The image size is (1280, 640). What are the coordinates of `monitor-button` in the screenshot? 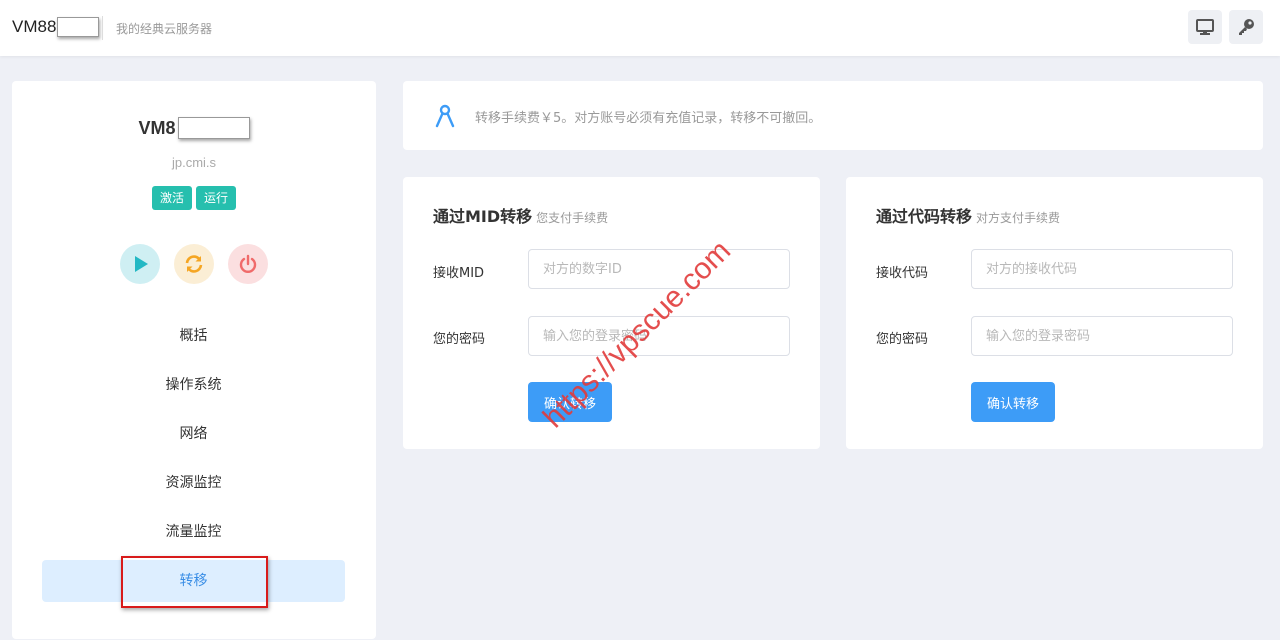 It's located at (1205, 27).